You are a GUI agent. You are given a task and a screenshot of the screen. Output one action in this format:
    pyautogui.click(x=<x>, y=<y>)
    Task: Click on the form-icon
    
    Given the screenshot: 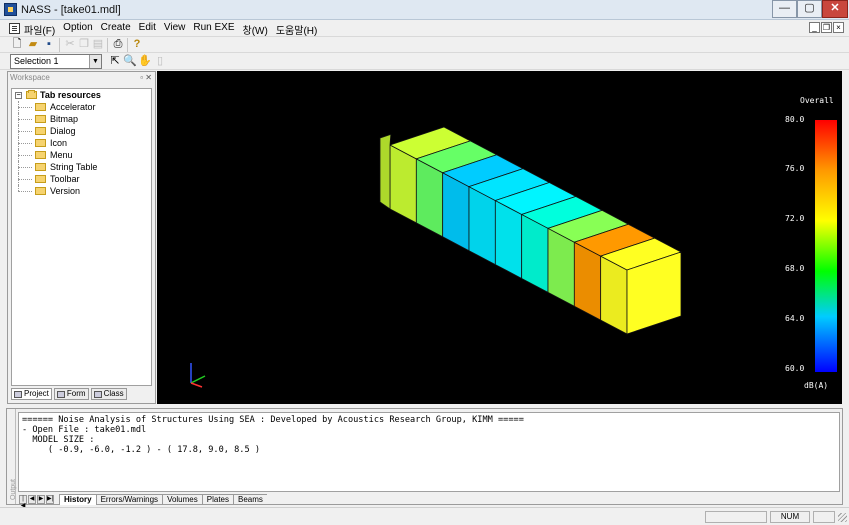 What is the action you would take?
    pyautogui.click(x=60, y=394)
    